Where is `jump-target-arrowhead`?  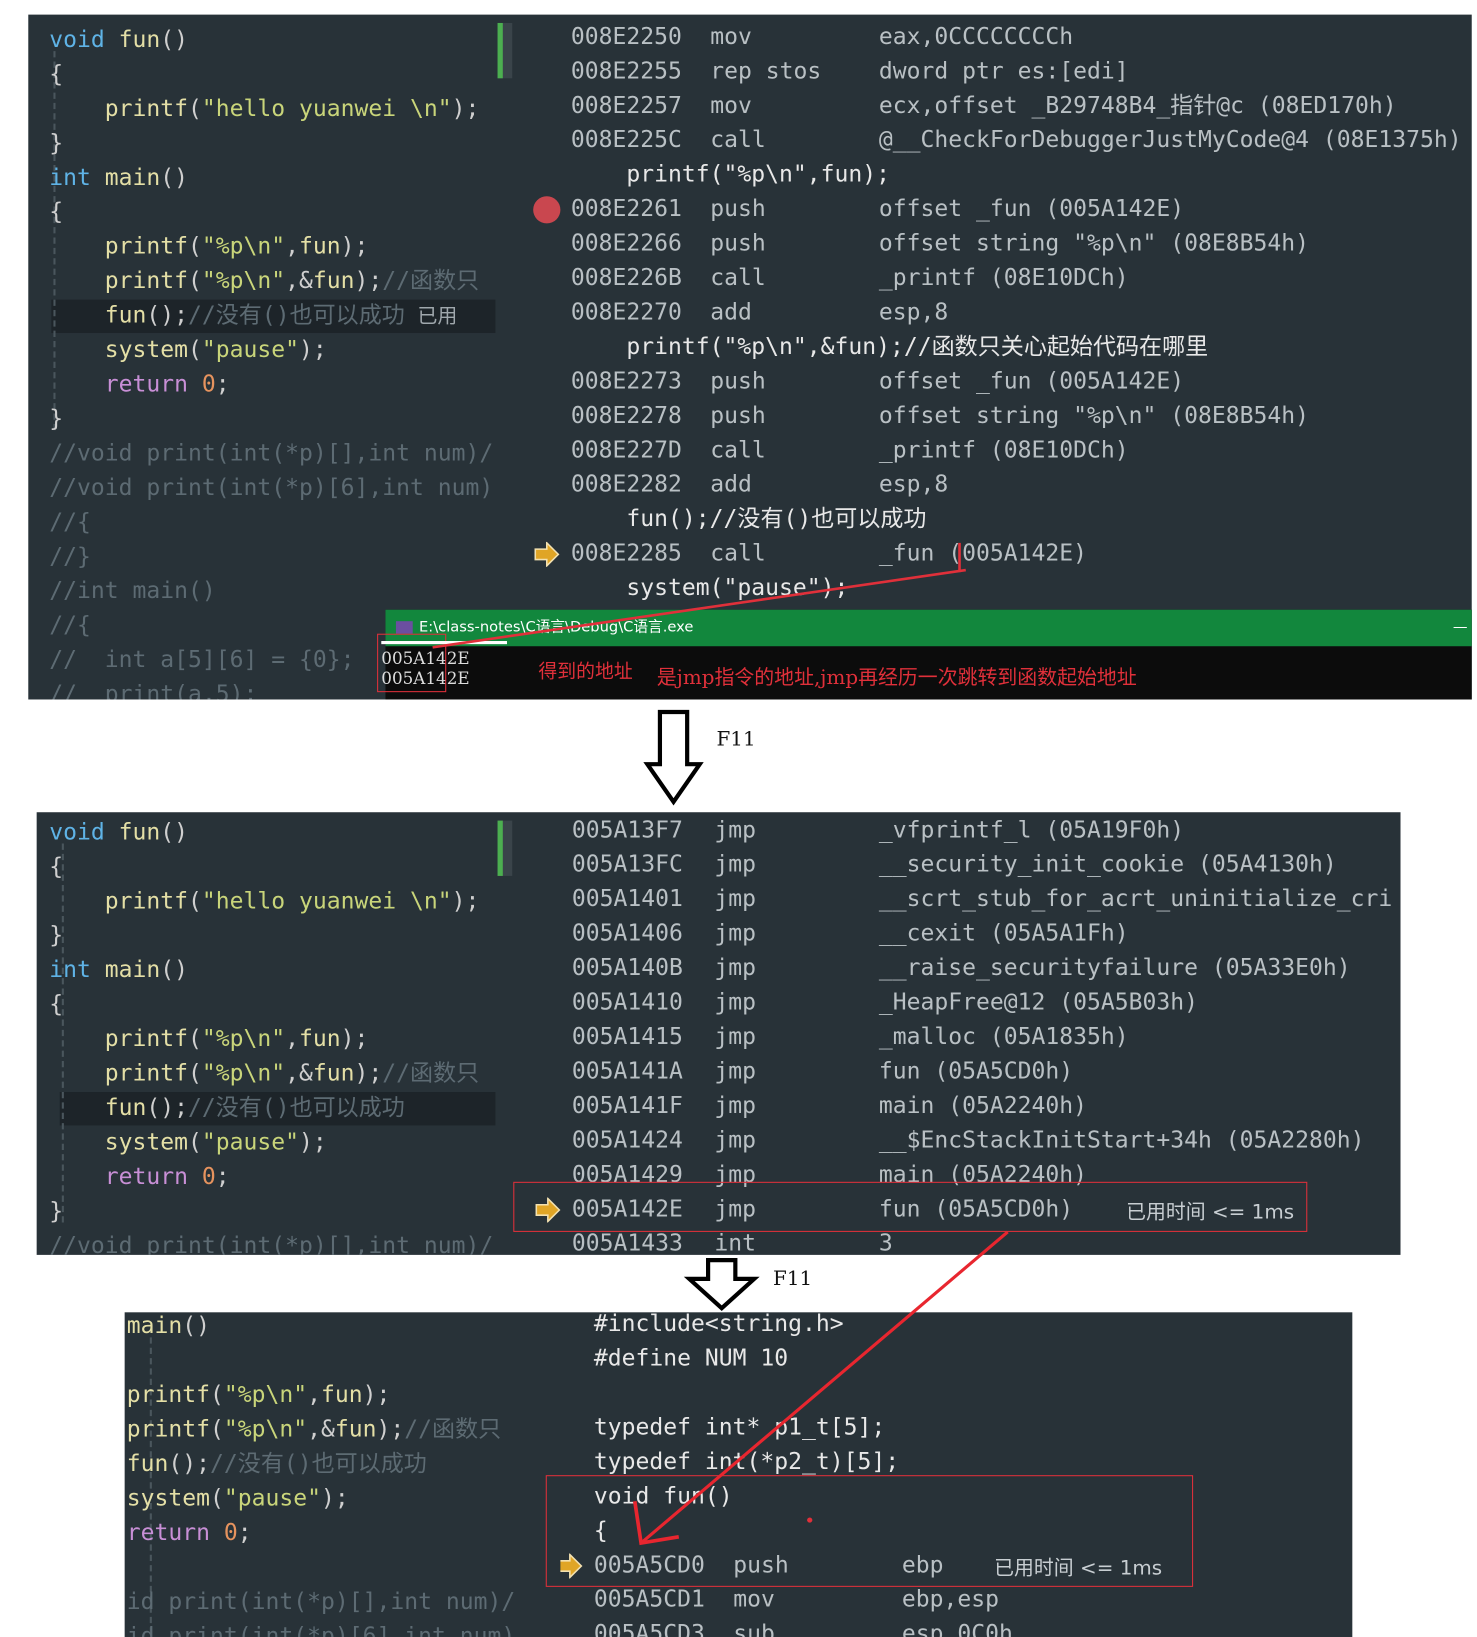 jump-target-arrowhead is located at coordinates (656, 1523).